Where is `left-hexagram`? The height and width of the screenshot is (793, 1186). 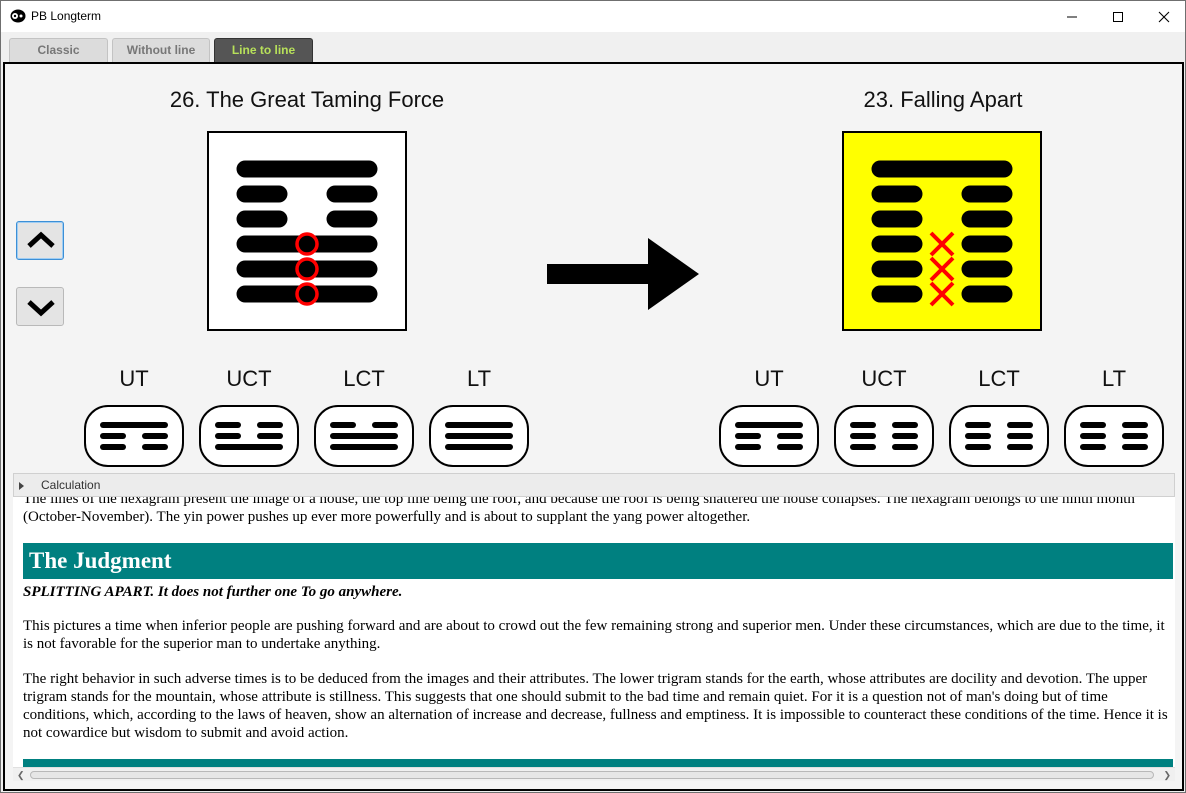
left-hexagram is located at coordinates (307, 231).